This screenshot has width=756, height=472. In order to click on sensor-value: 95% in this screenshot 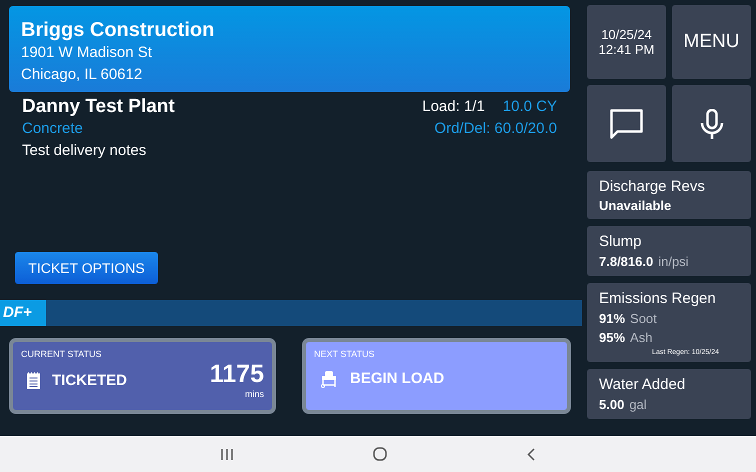, I will do `click(612, 338)`.